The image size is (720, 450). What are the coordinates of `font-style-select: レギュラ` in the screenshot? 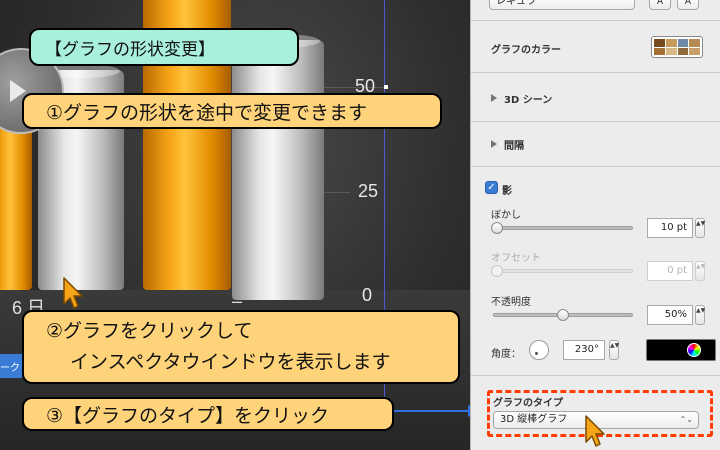 It's located at (562, 5).